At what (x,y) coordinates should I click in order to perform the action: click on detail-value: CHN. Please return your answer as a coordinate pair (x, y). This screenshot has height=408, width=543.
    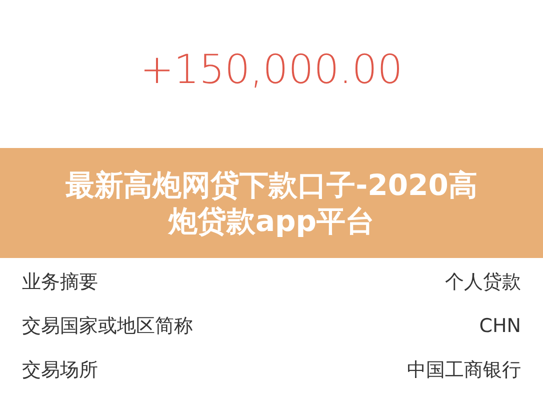
    Looking at the image, I should click on (500, 326).